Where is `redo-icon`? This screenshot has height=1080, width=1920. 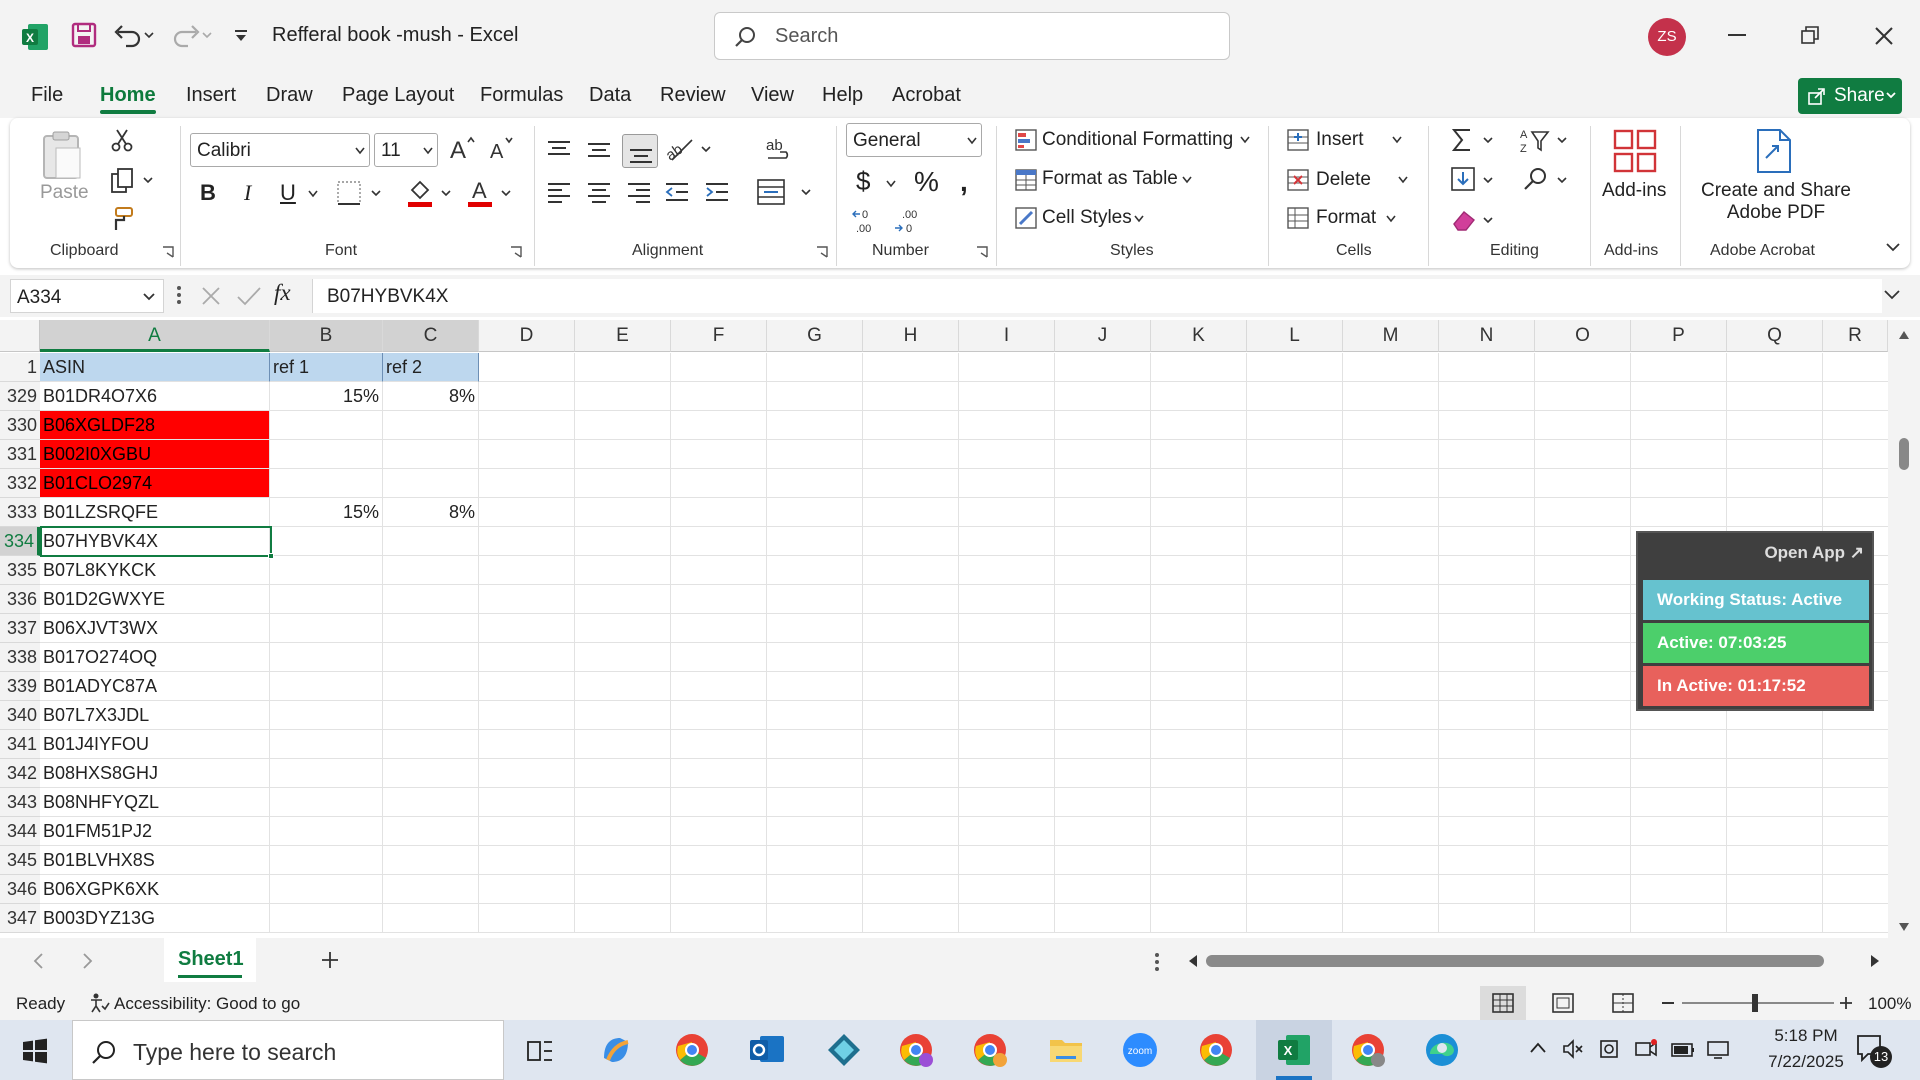 redo-icon is located at coordinates (192, 35).